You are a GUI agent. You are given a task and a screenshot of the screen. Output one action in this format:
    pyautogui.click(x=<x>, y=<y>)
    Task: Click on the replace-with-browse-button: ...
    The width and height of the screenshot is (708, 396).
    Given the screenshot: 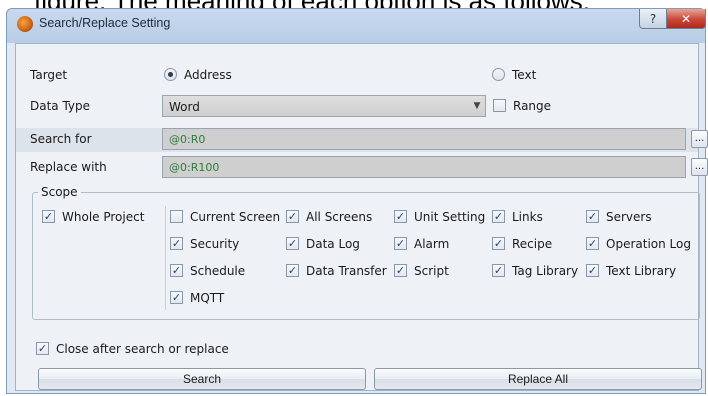 What is the action you would take?
    pyautogui.click(x=699, y=167)
    